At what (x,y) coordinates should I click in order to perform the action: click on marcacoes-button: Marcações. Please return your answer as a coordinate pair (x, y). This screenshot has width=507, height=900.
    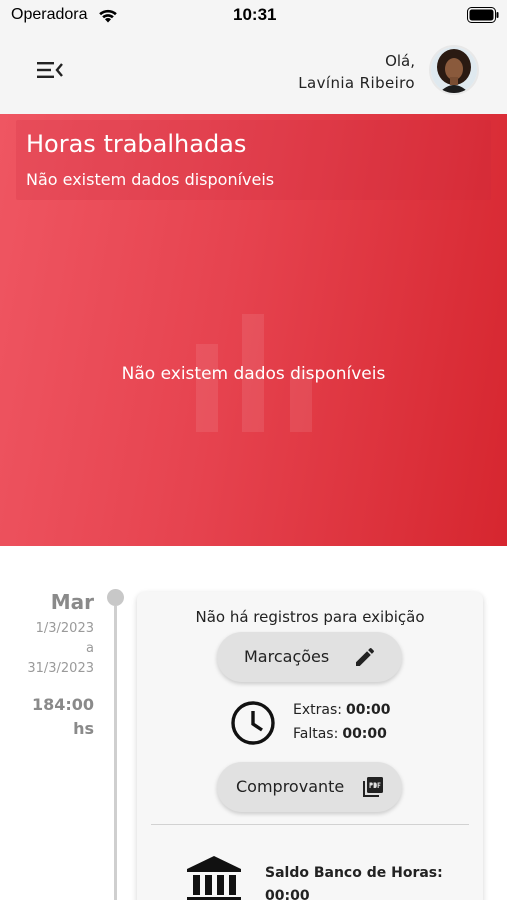
    Looking at the image, I should click on (309, 657).